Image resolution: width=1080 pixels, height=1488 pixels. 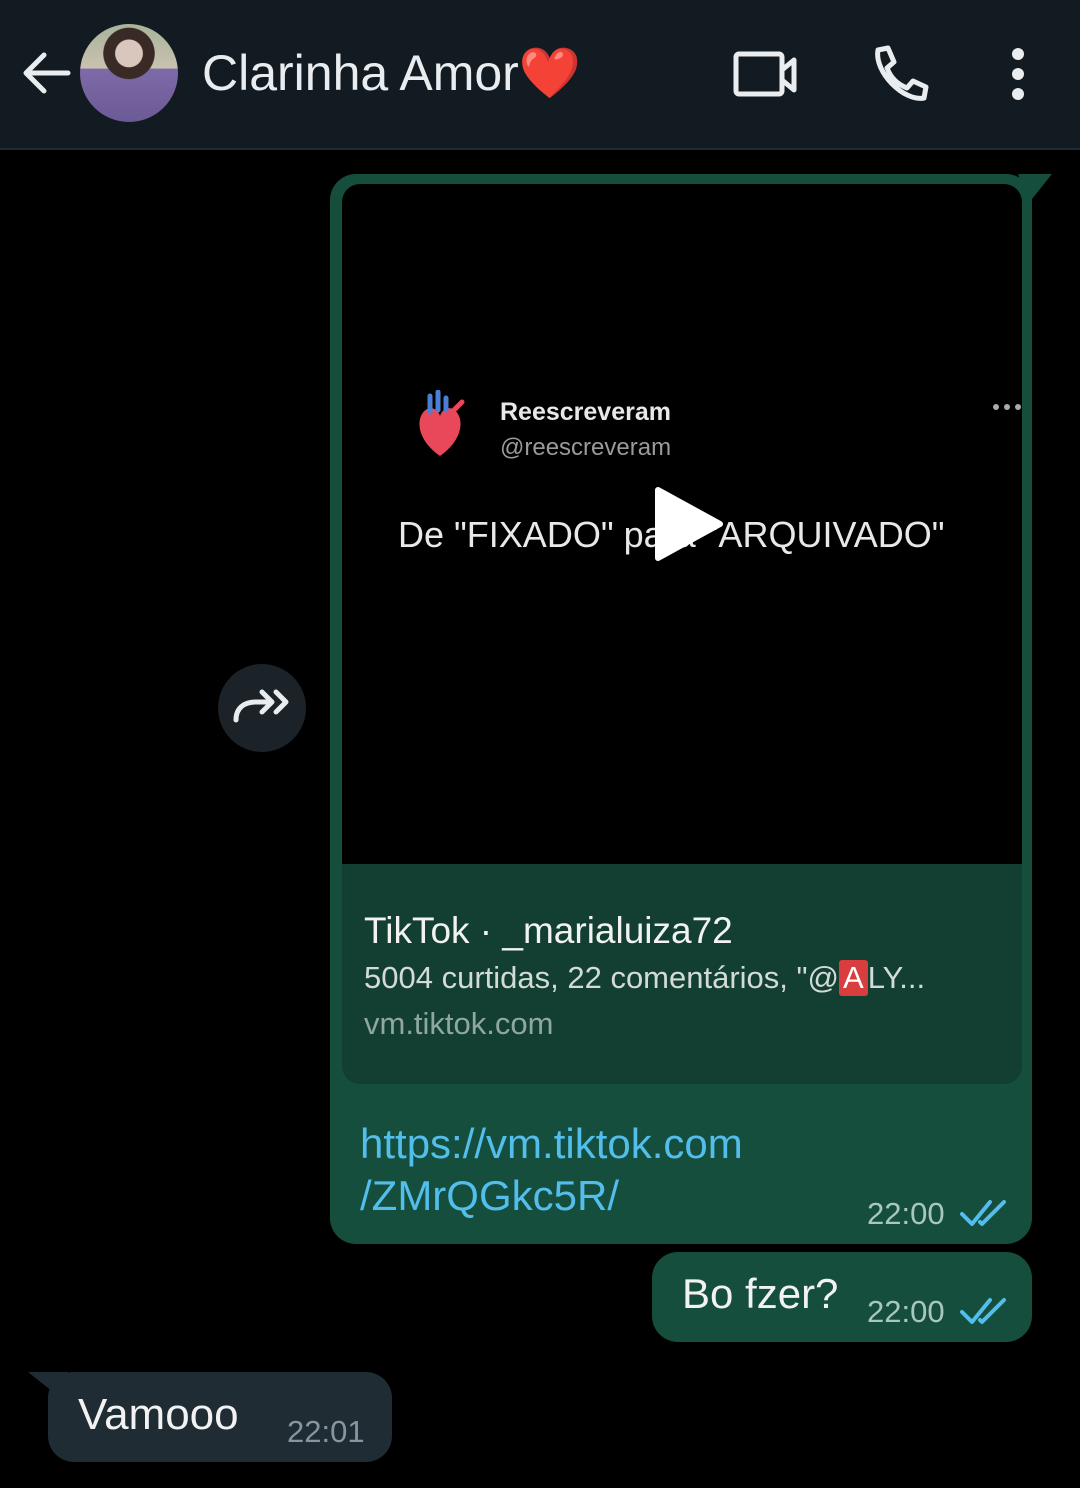 What do you see at coordinates (1035, 189) in the screenshot?
I see `bubble-tail` at bounding box center [1035, 189].